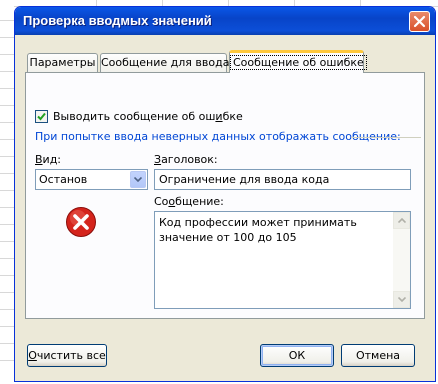 The image size is (438, 384). What do you see at coordinates (186, 159) in the screenshot?
I see `title-label: Заголовок:` at bounding box center [186, 159].